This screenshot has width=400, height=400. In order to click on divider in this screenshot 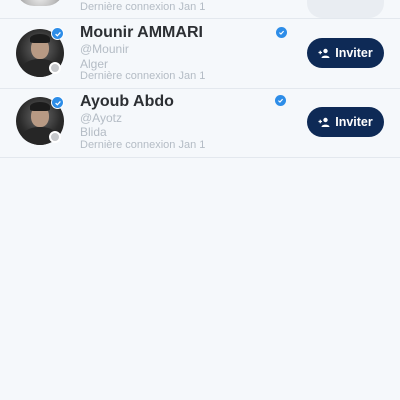, I will do `click(200, 157)`.